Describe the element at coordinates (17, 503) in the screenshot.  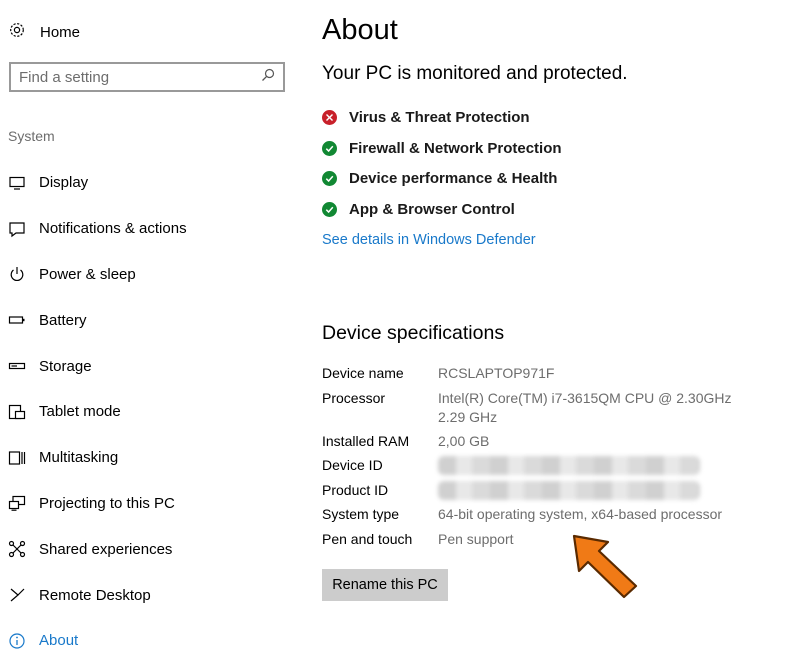
I see `projecting-icon` at that location.